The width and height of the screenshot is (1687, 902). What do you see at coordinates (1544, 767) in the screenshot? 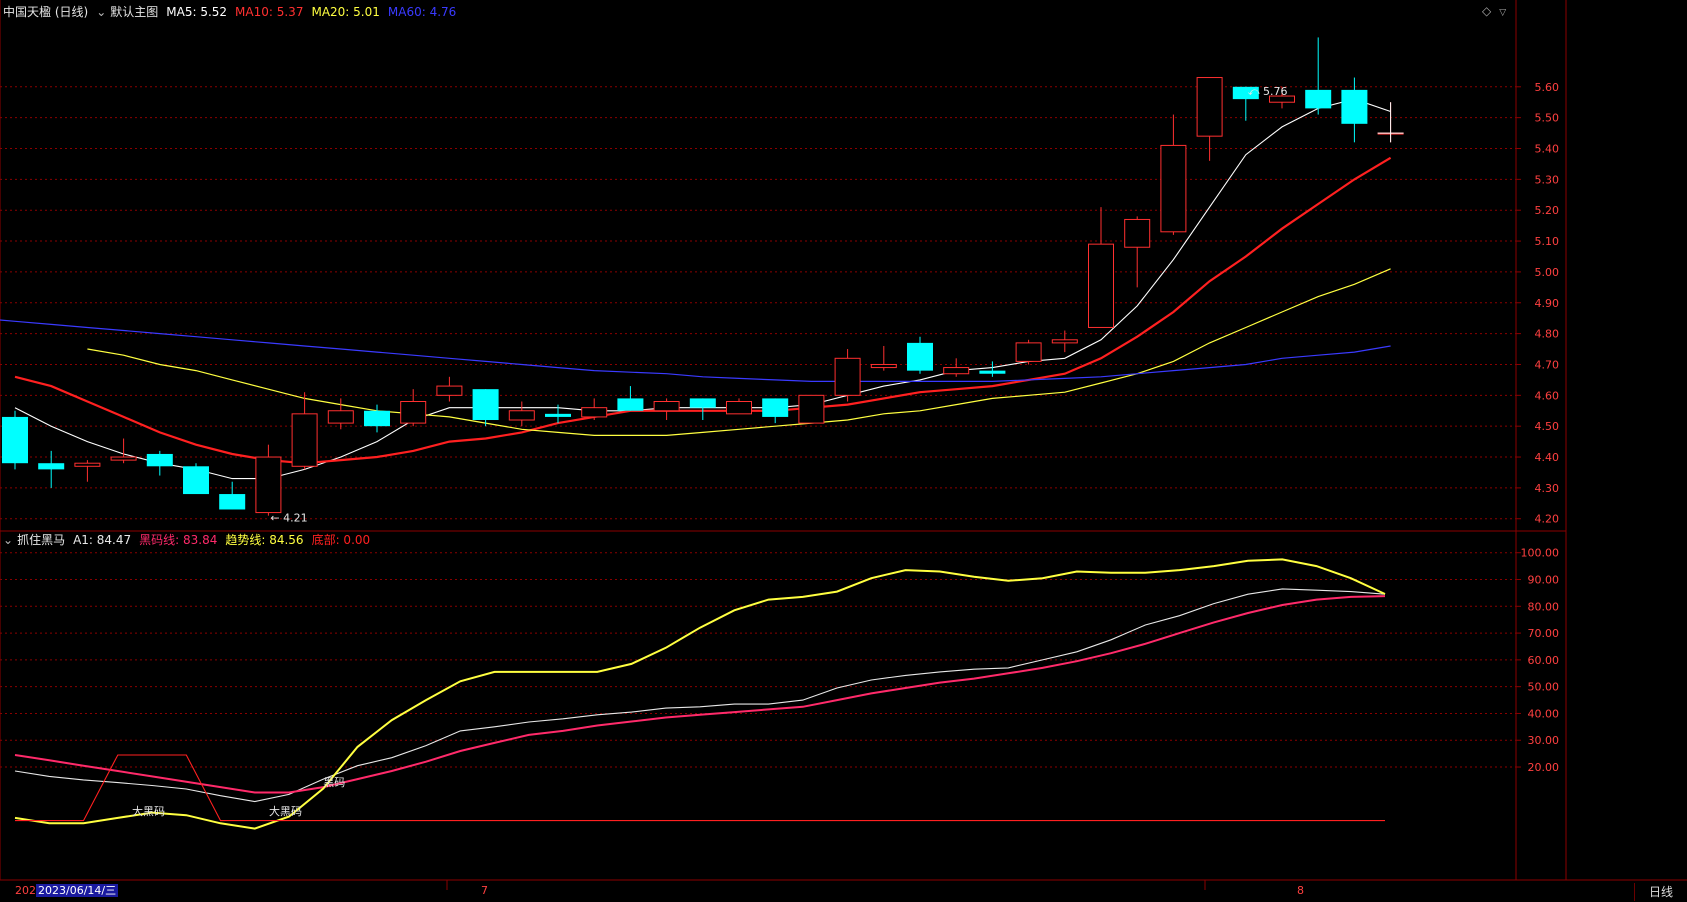
I see `y-tick-label: 20.00` at bounding box center [1544, 767].